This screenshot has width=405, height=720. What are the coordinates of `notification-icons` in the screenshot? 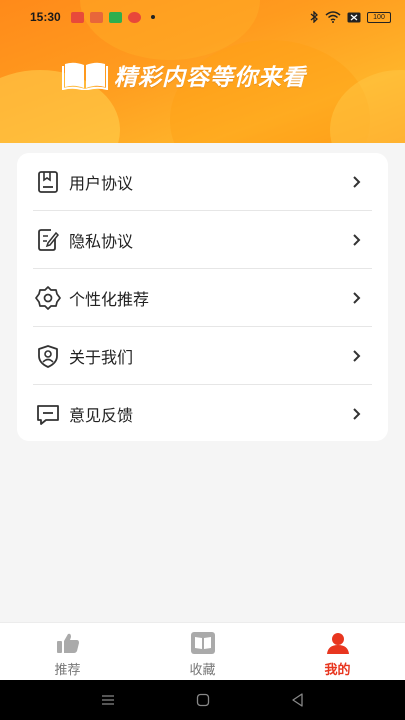 It's located at (112, 17).